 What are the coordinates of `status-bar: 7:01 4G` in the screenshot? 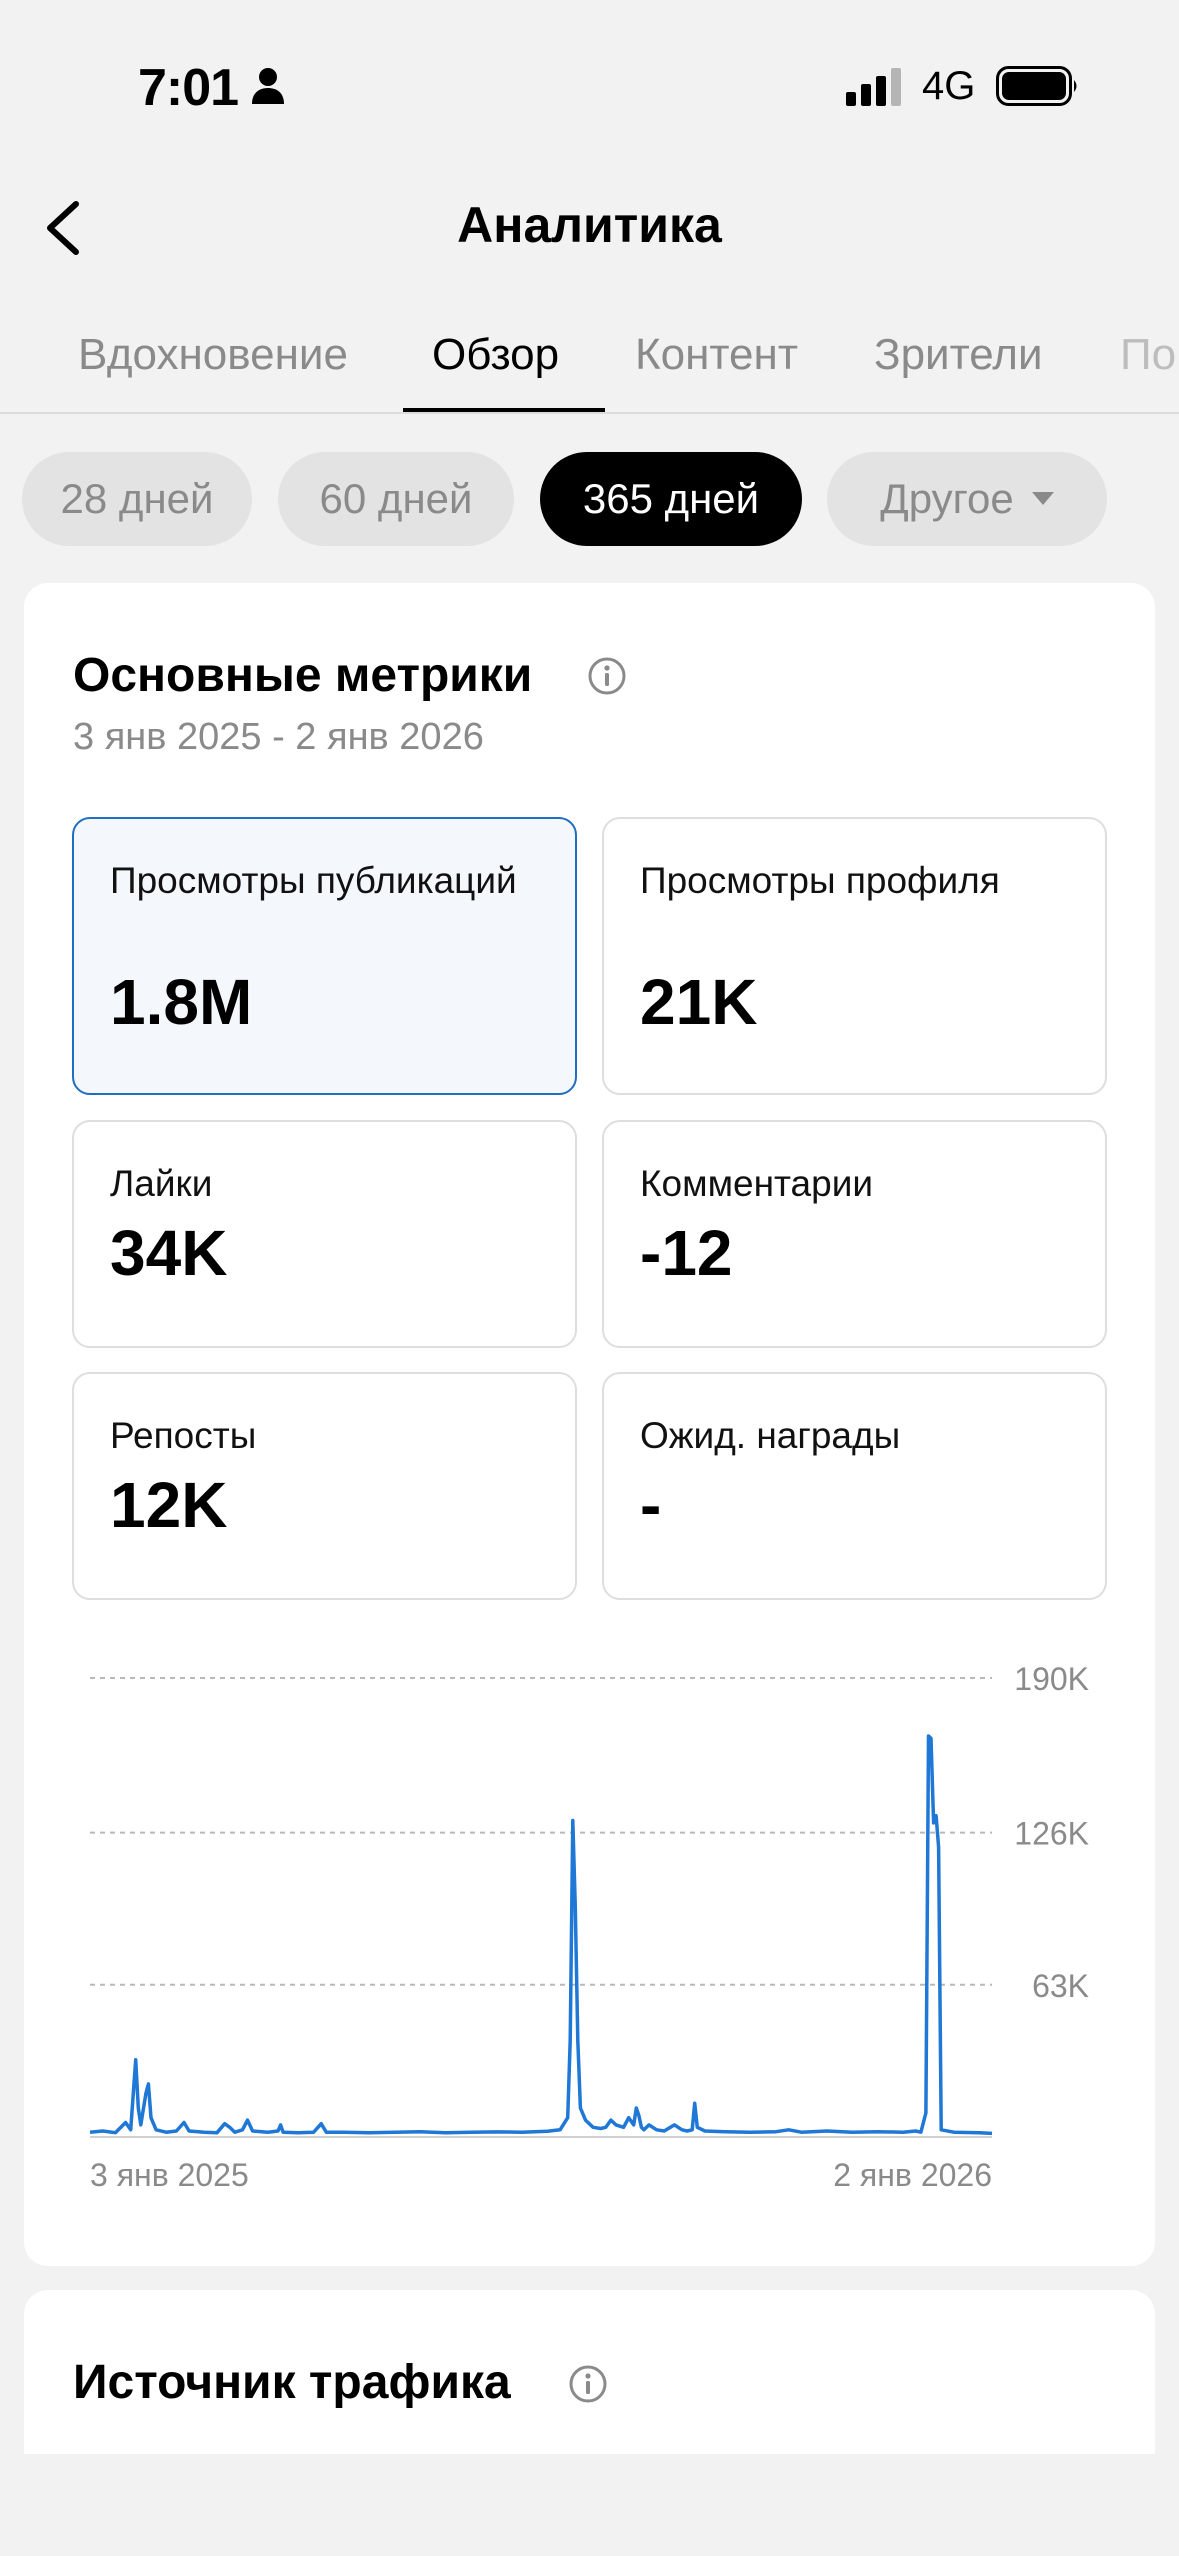 It's located at (589, 90).